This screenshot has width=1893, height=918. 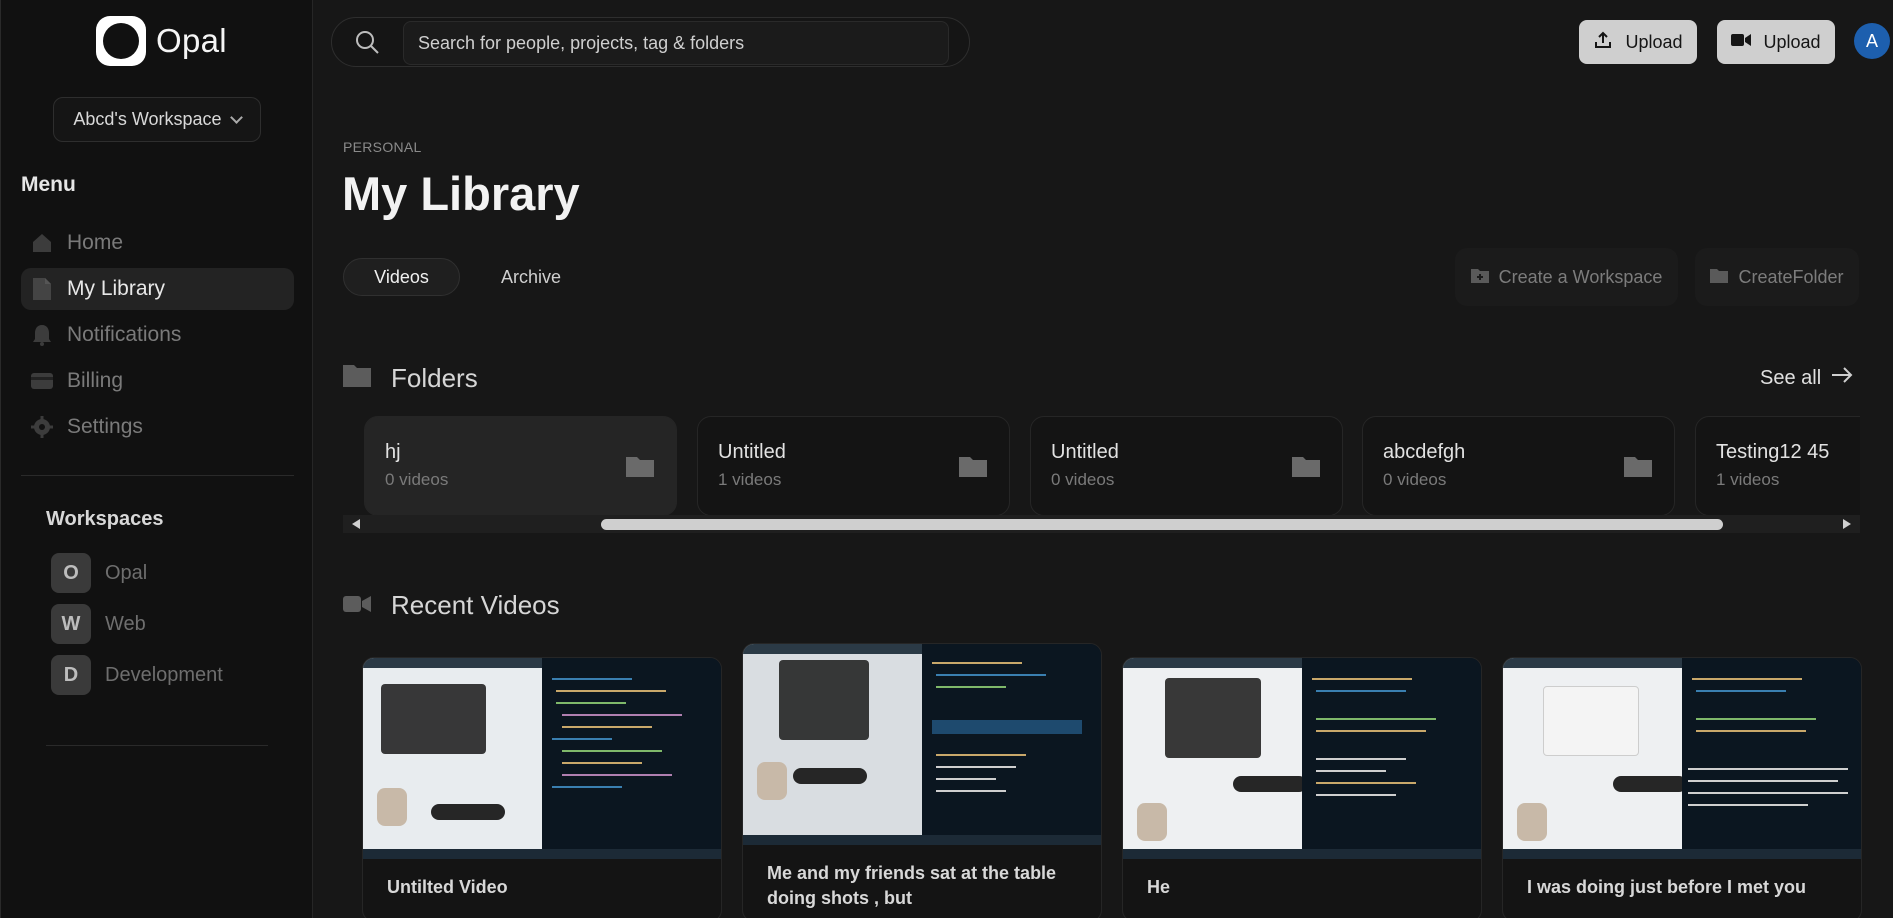 I want to click on search-bar, so click(x=650, y=42).